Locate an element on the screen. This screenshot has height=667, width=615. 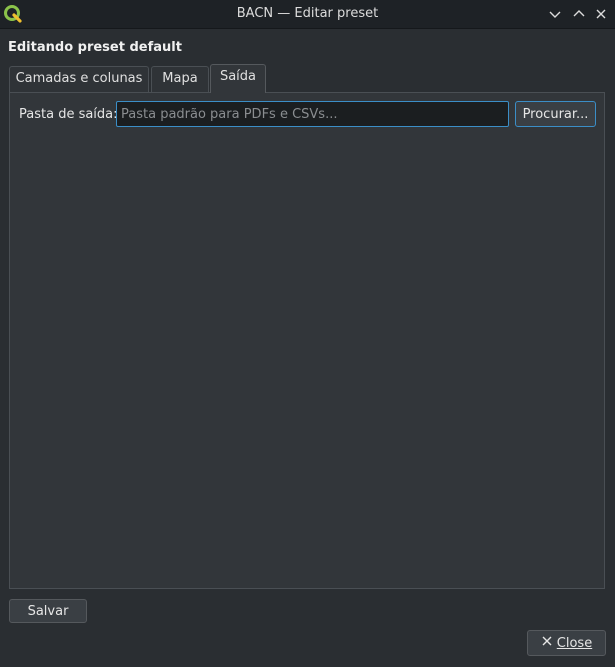
page-title: Editando preset default is located at coordinates (95, 47).